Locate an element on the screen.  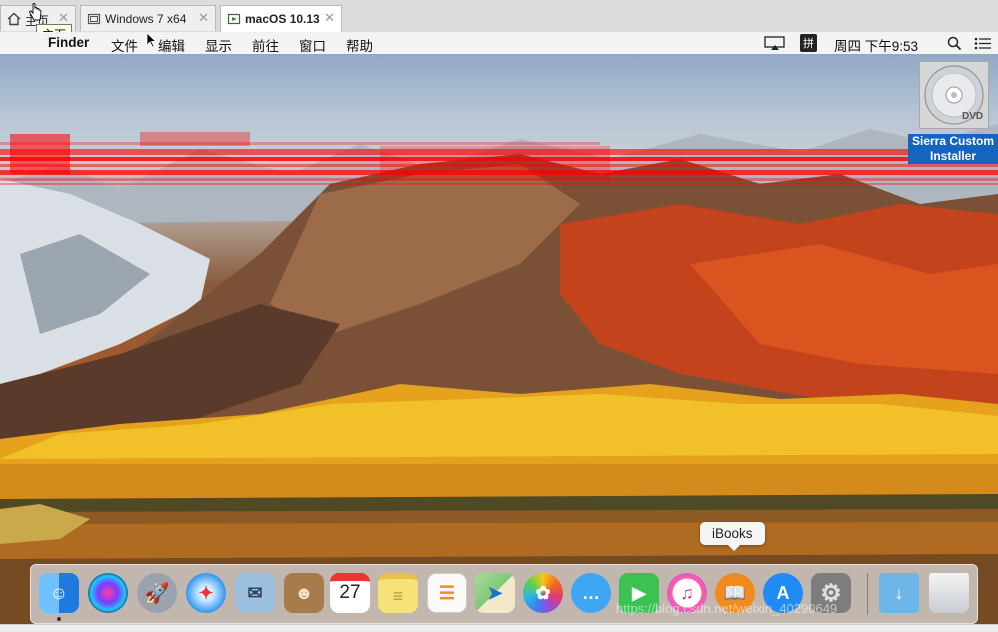
dock-app-finder: ☺ is located at coordinates (59, 593).